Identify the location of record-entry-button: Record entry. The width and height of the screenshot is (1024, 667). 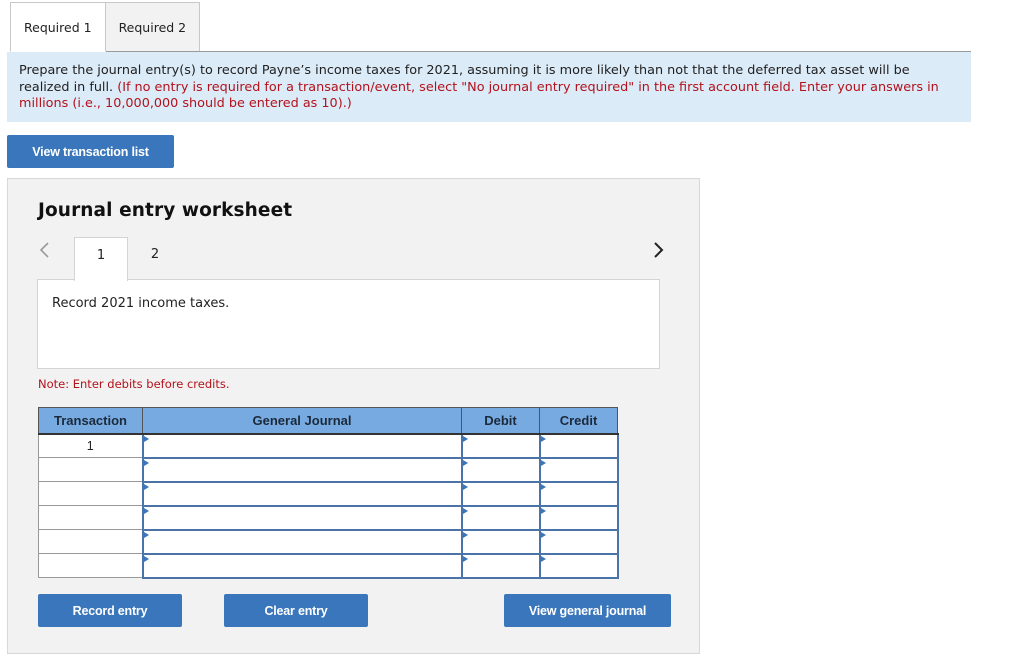
(110, 610).